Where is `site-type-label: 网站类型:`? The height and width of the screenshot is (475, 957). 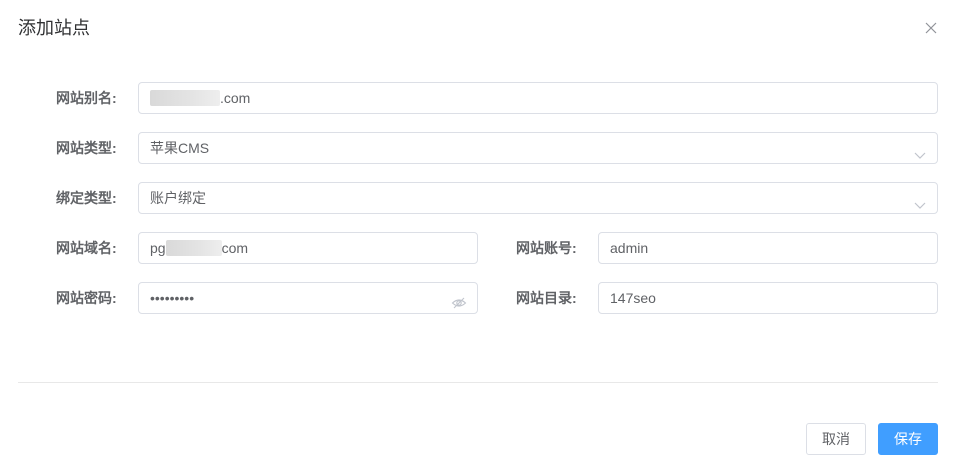
site-type-label: 网站类型: is located at coordinates (86, 148).